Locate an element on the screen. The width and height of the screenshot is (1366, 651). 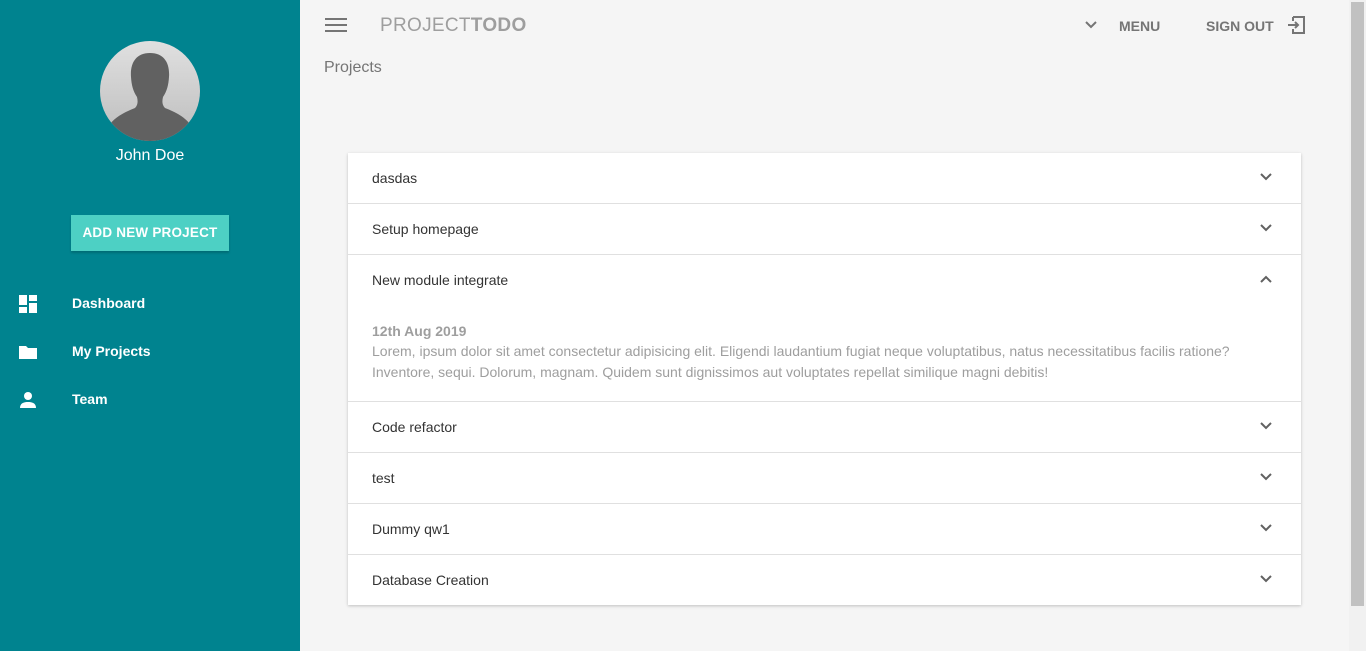
project-panel-header: Database Creation is located at coordinates (824, 580).